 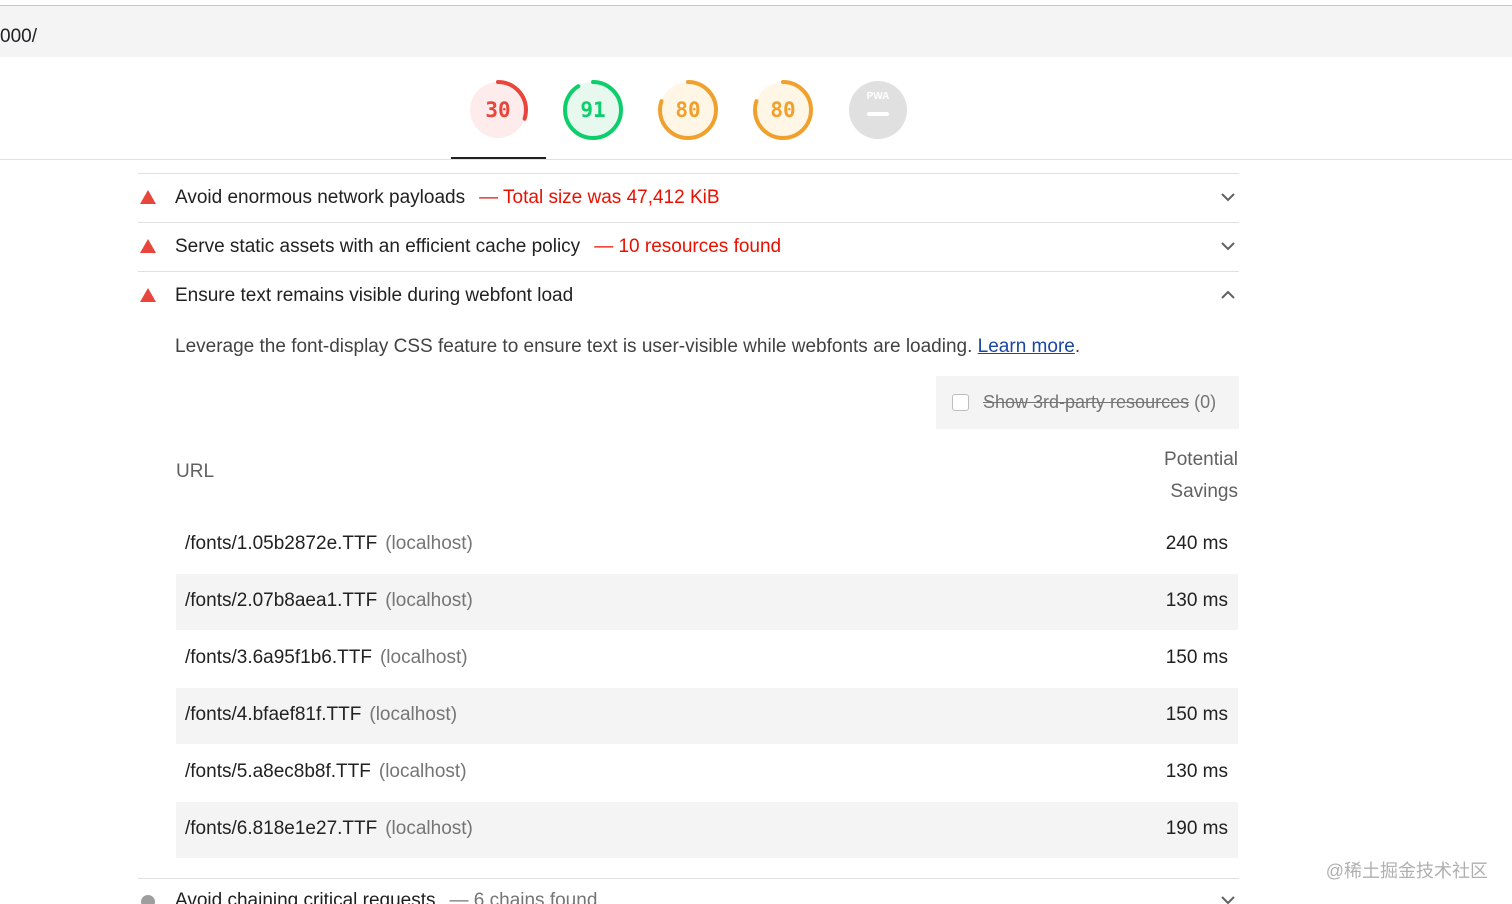 I want to click on table-row: /fonts/3.6a95f1b6.TTF (localhost) 150 ms, so click(x=707, y=659).